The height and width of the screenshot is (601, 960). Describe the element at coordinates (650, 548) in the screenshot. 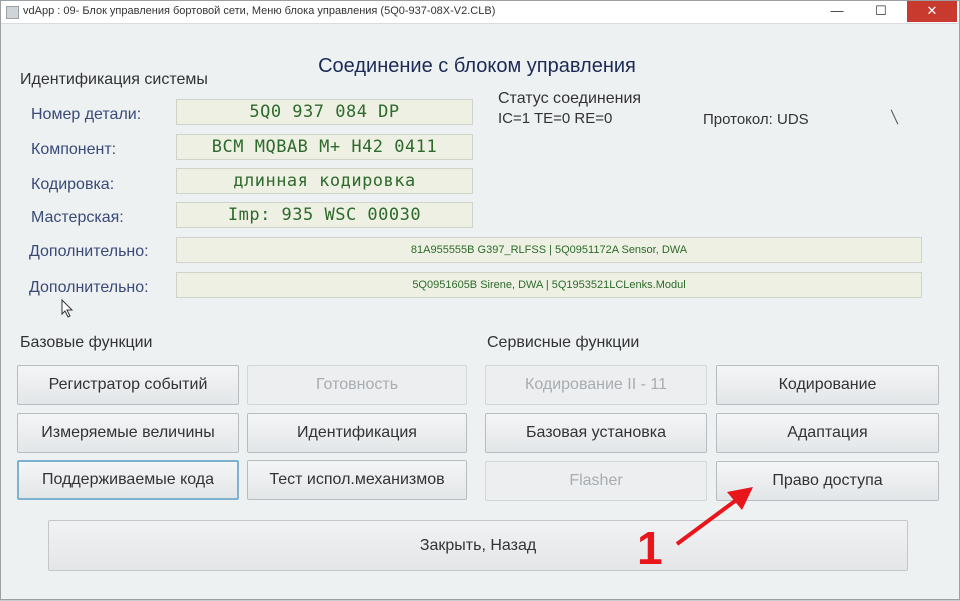

I see `annotation-number: 1` at that location.